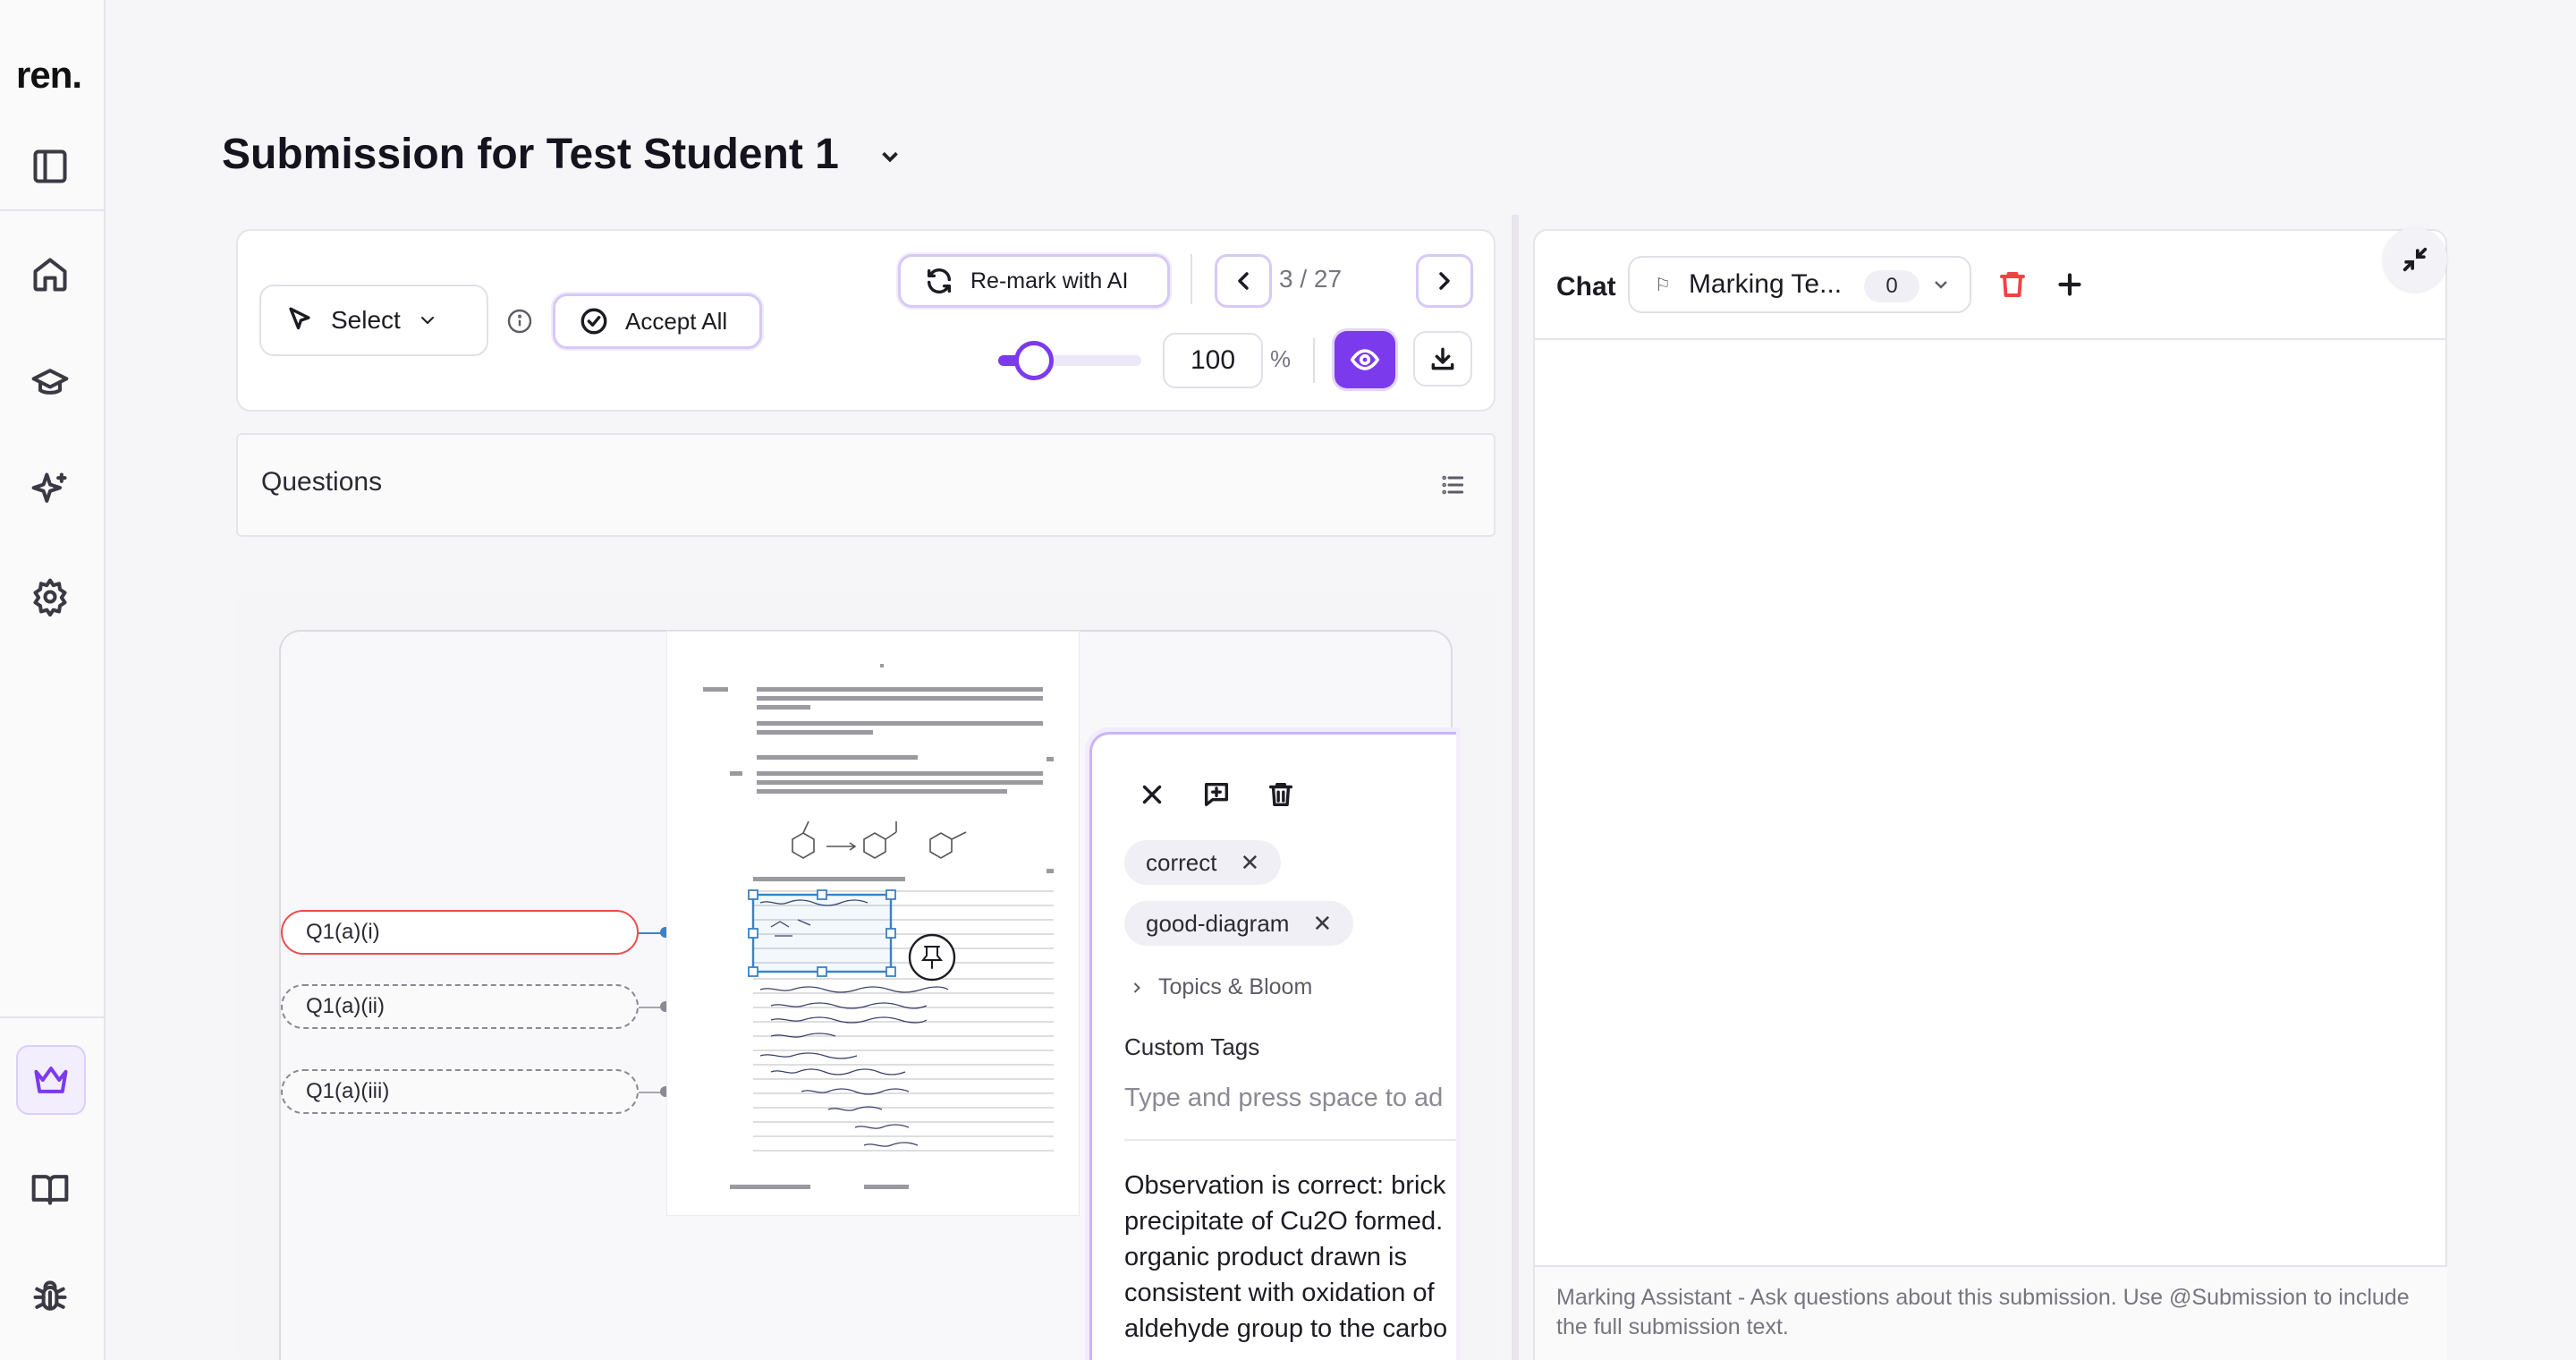 The width and height of the screenshot is (2576, 1360). Describe the element at coordinates (49, 75) in the screenshot. I see `app-logo: ren.` at that location.